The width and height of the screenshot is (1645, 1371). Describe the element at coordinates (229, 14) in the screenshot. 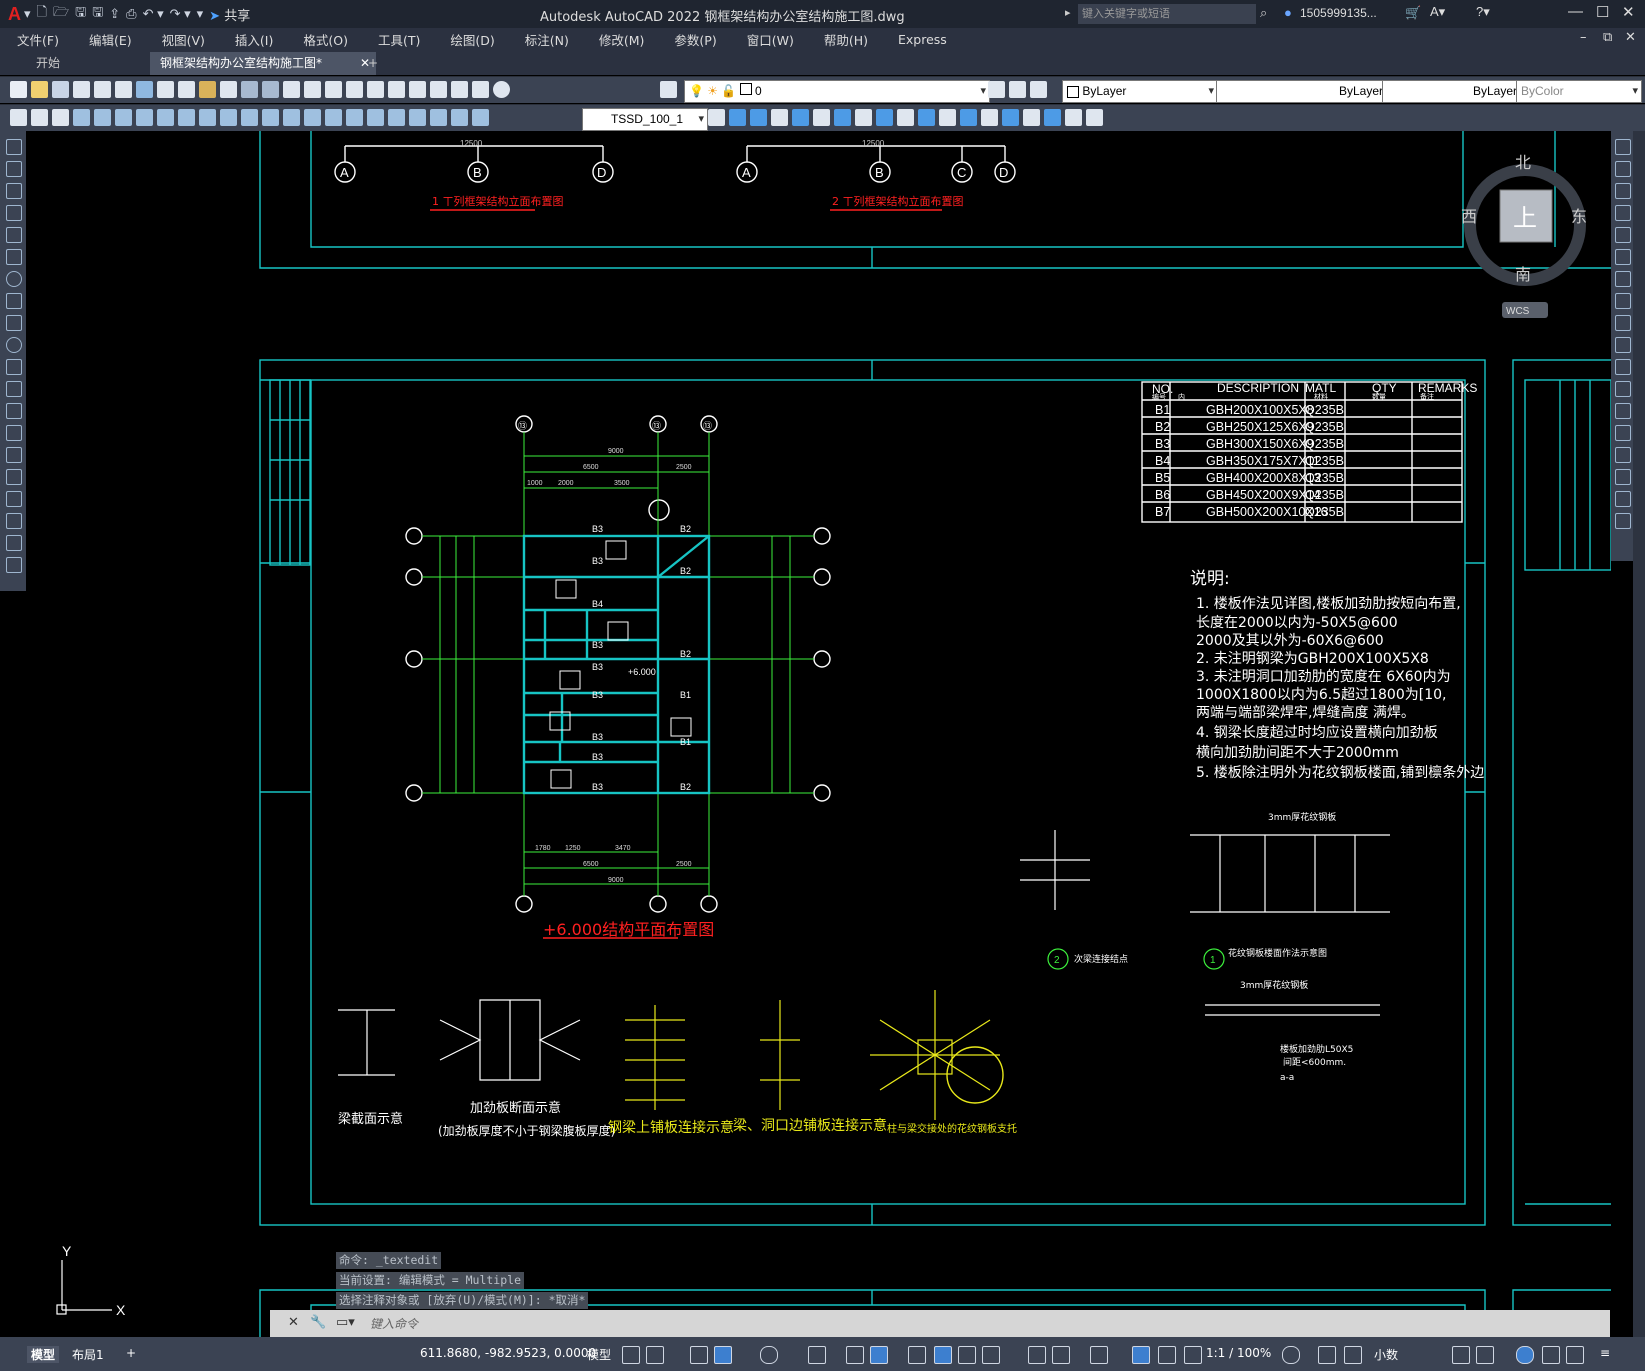

I see `share-button: ➤ 共享` at that location.